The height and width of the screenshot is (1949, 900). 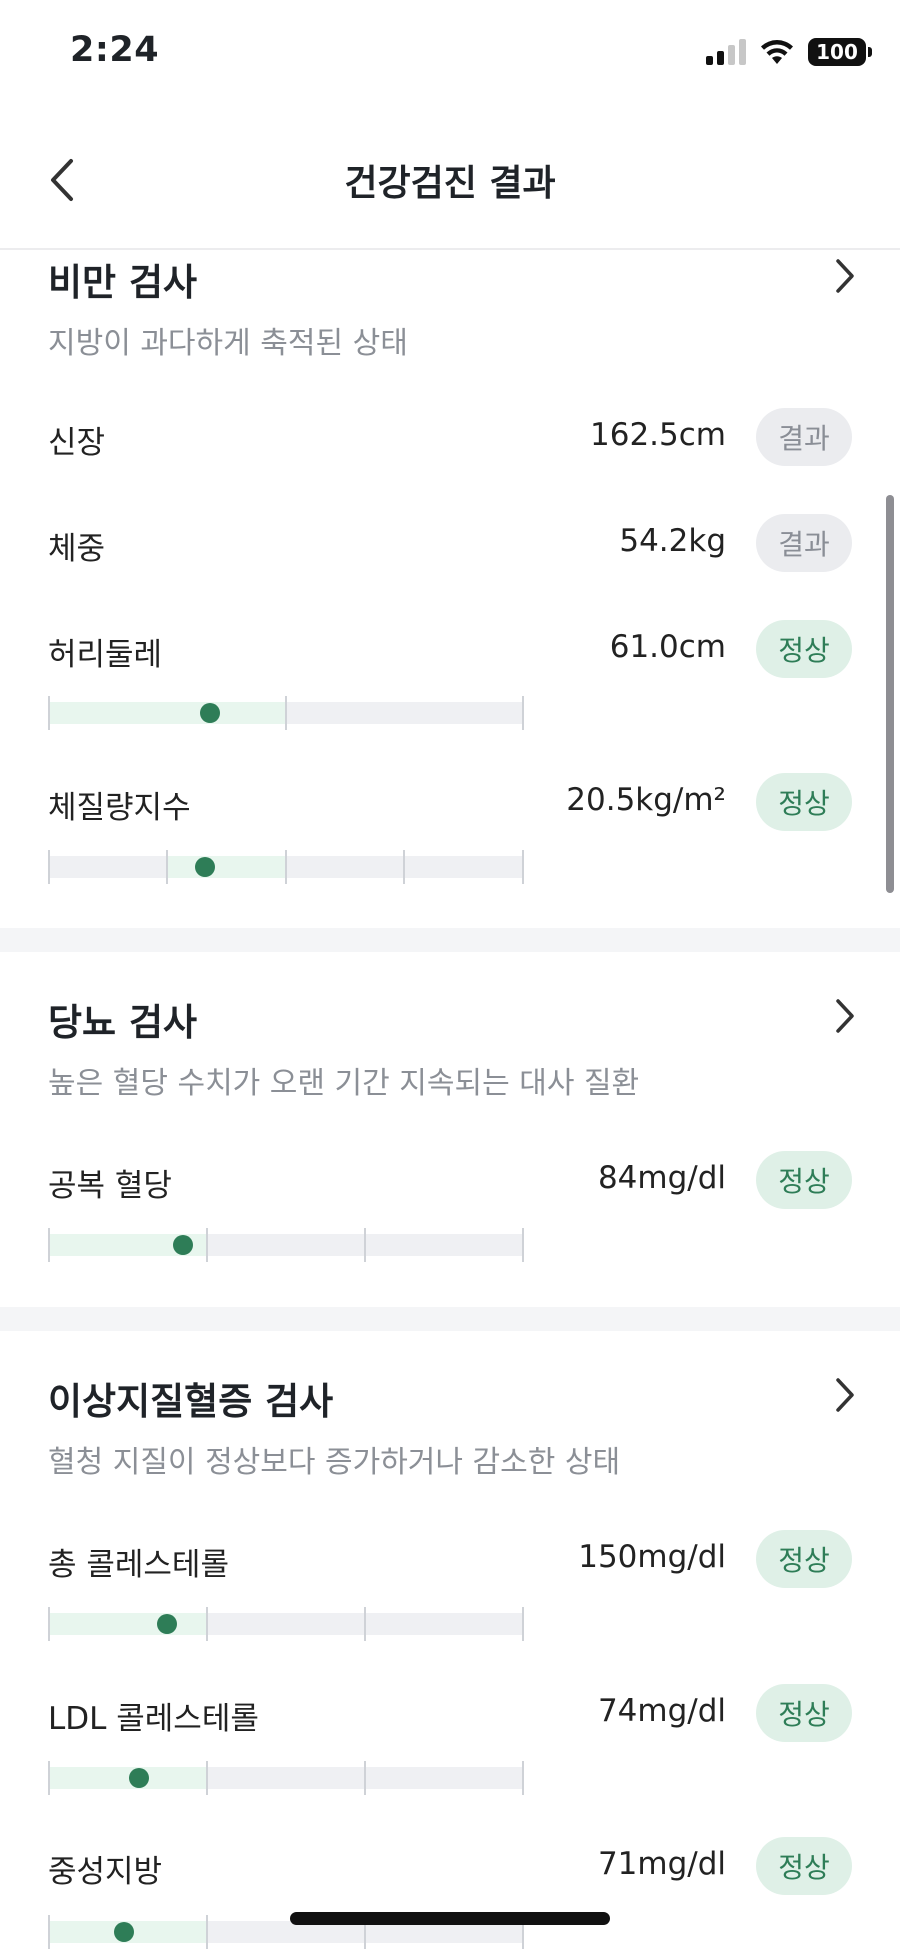 I want to click on row-value-triglycerides: 71mg/dl, so click(x=661, y=1864).